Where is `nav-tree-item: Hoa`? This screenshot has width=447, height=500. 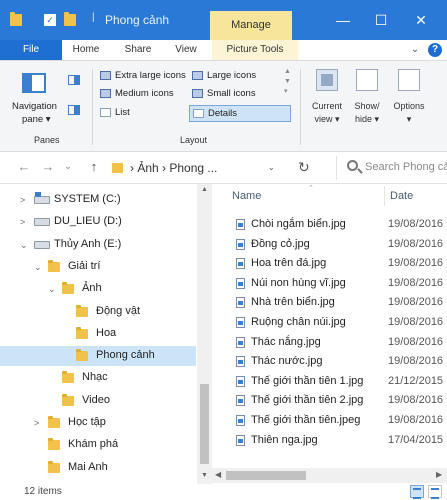
nav-tree-item: Hoa is located at coordinates (98, 334).